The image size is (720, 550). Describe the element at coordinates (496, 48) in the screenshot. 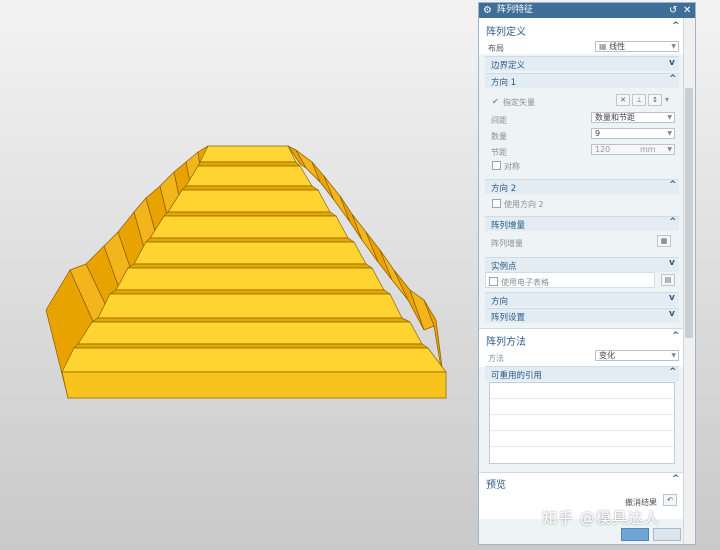

I see `layout-label: 布局` at that location.